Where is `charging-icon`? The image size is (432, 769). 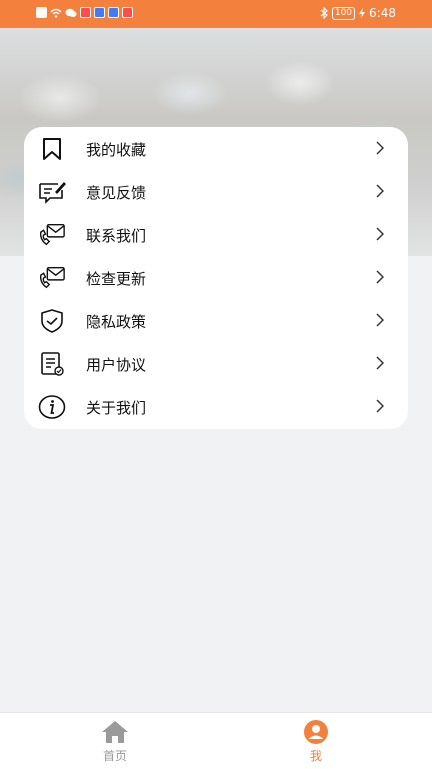
charging-icon is located at coordinates (362, 13).